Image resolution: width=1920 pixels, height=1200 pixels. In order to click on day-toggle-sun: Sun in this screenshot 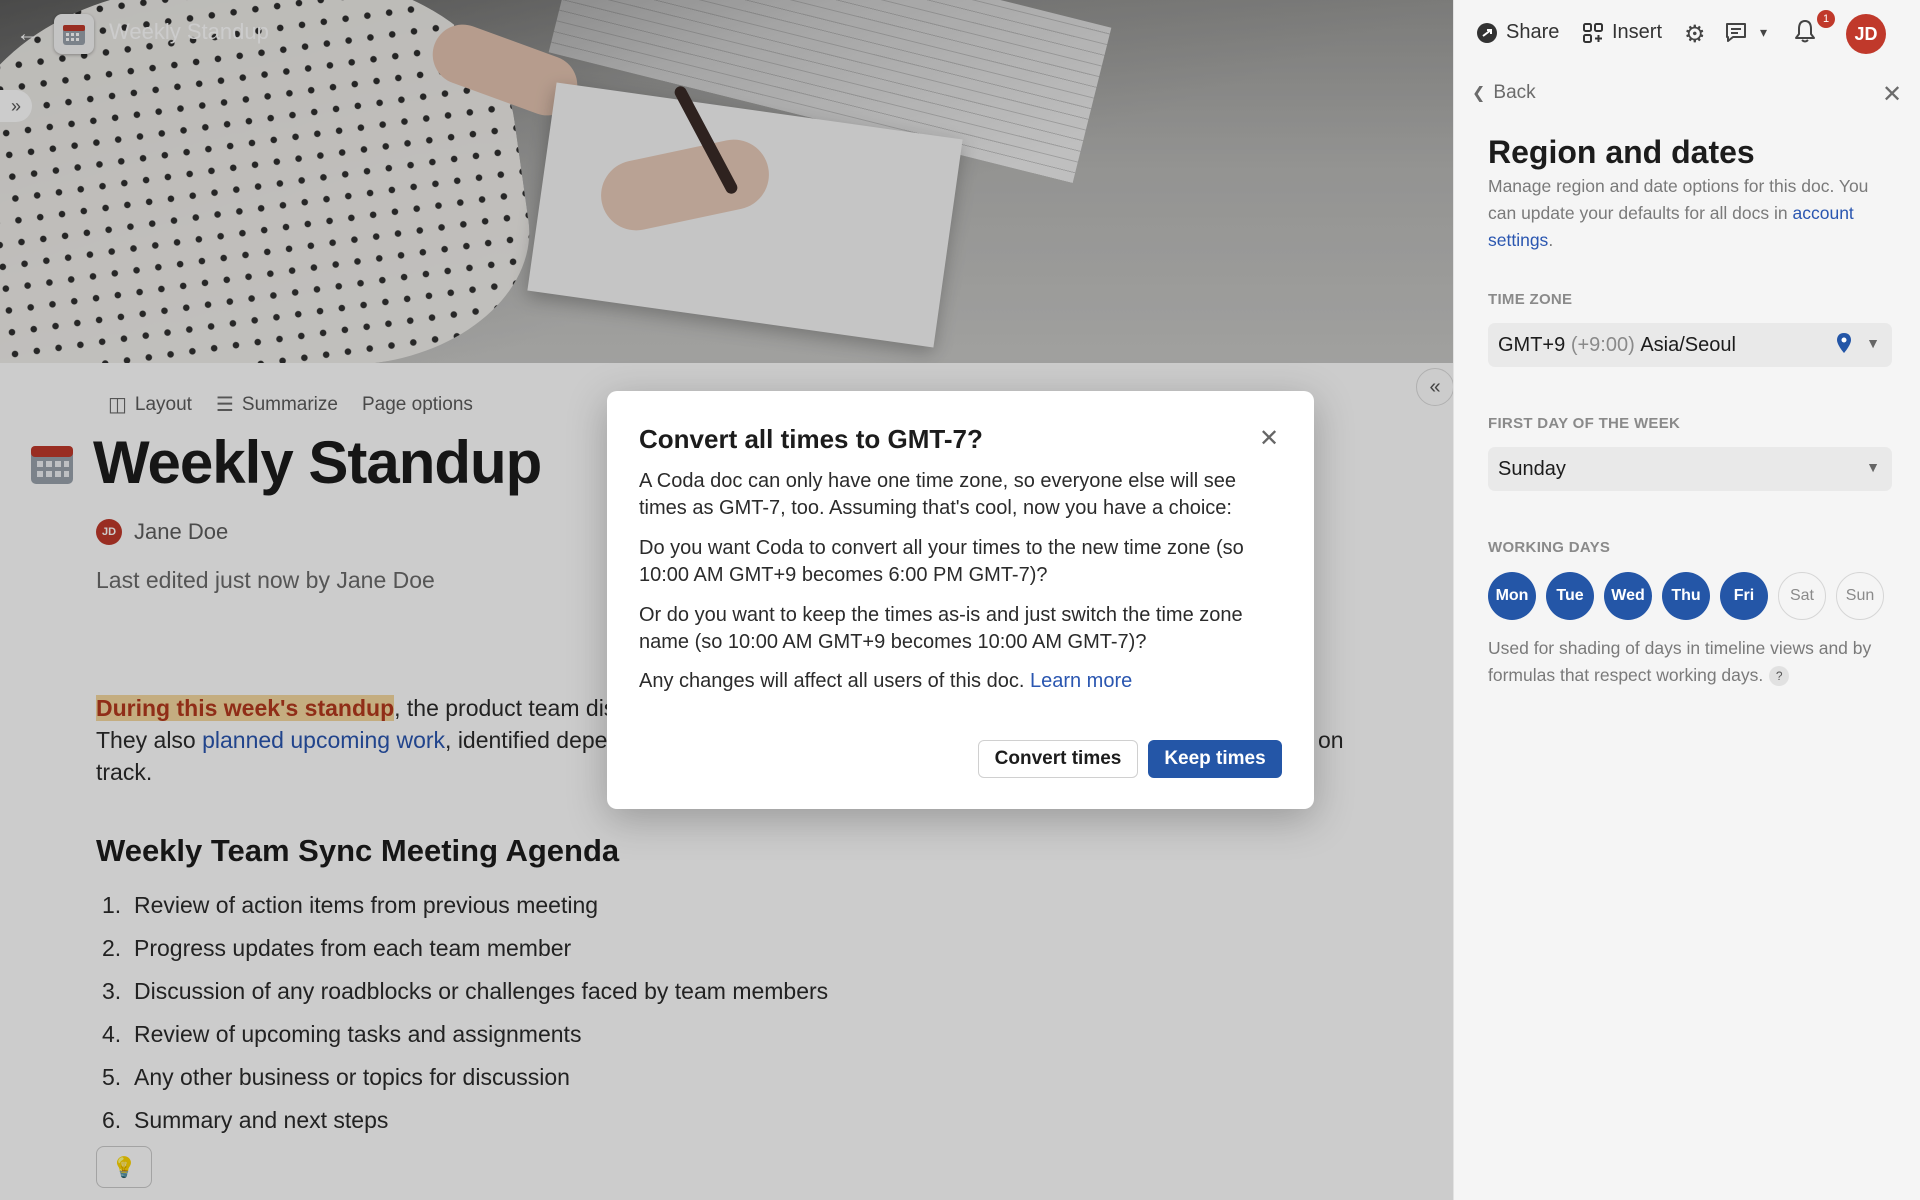, I will do `click(1860, 596)`.